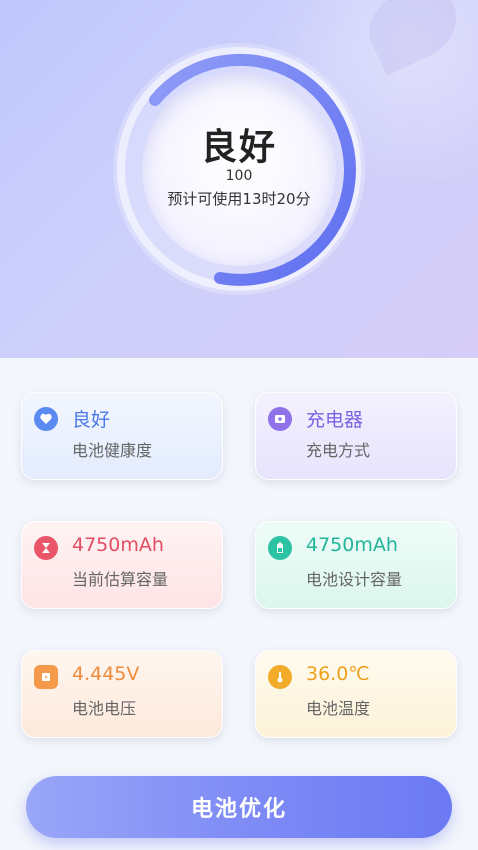  I want to click on card-label: 当前估算容量, so click(120, 579).